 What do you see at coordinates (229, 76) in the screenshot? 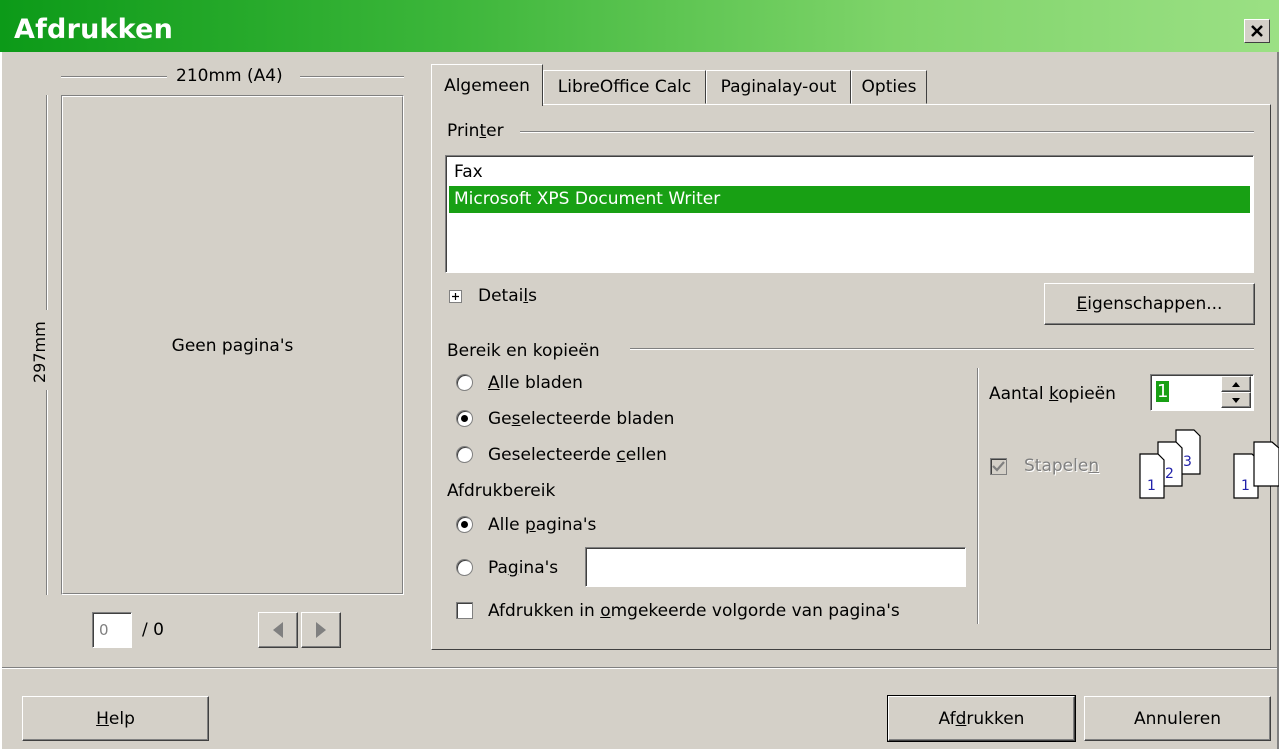
I see `preview-width-label: 210mm (A4)` at bounding box center [229, 76].